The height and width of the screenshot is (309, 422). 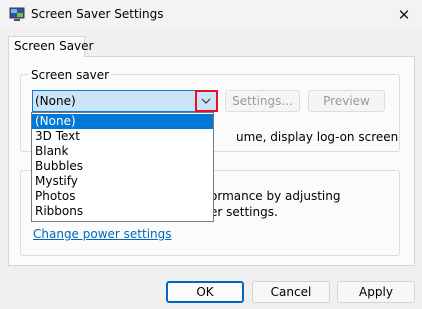 I want to click on preview-button: Preview, so click(x=346, y=101).